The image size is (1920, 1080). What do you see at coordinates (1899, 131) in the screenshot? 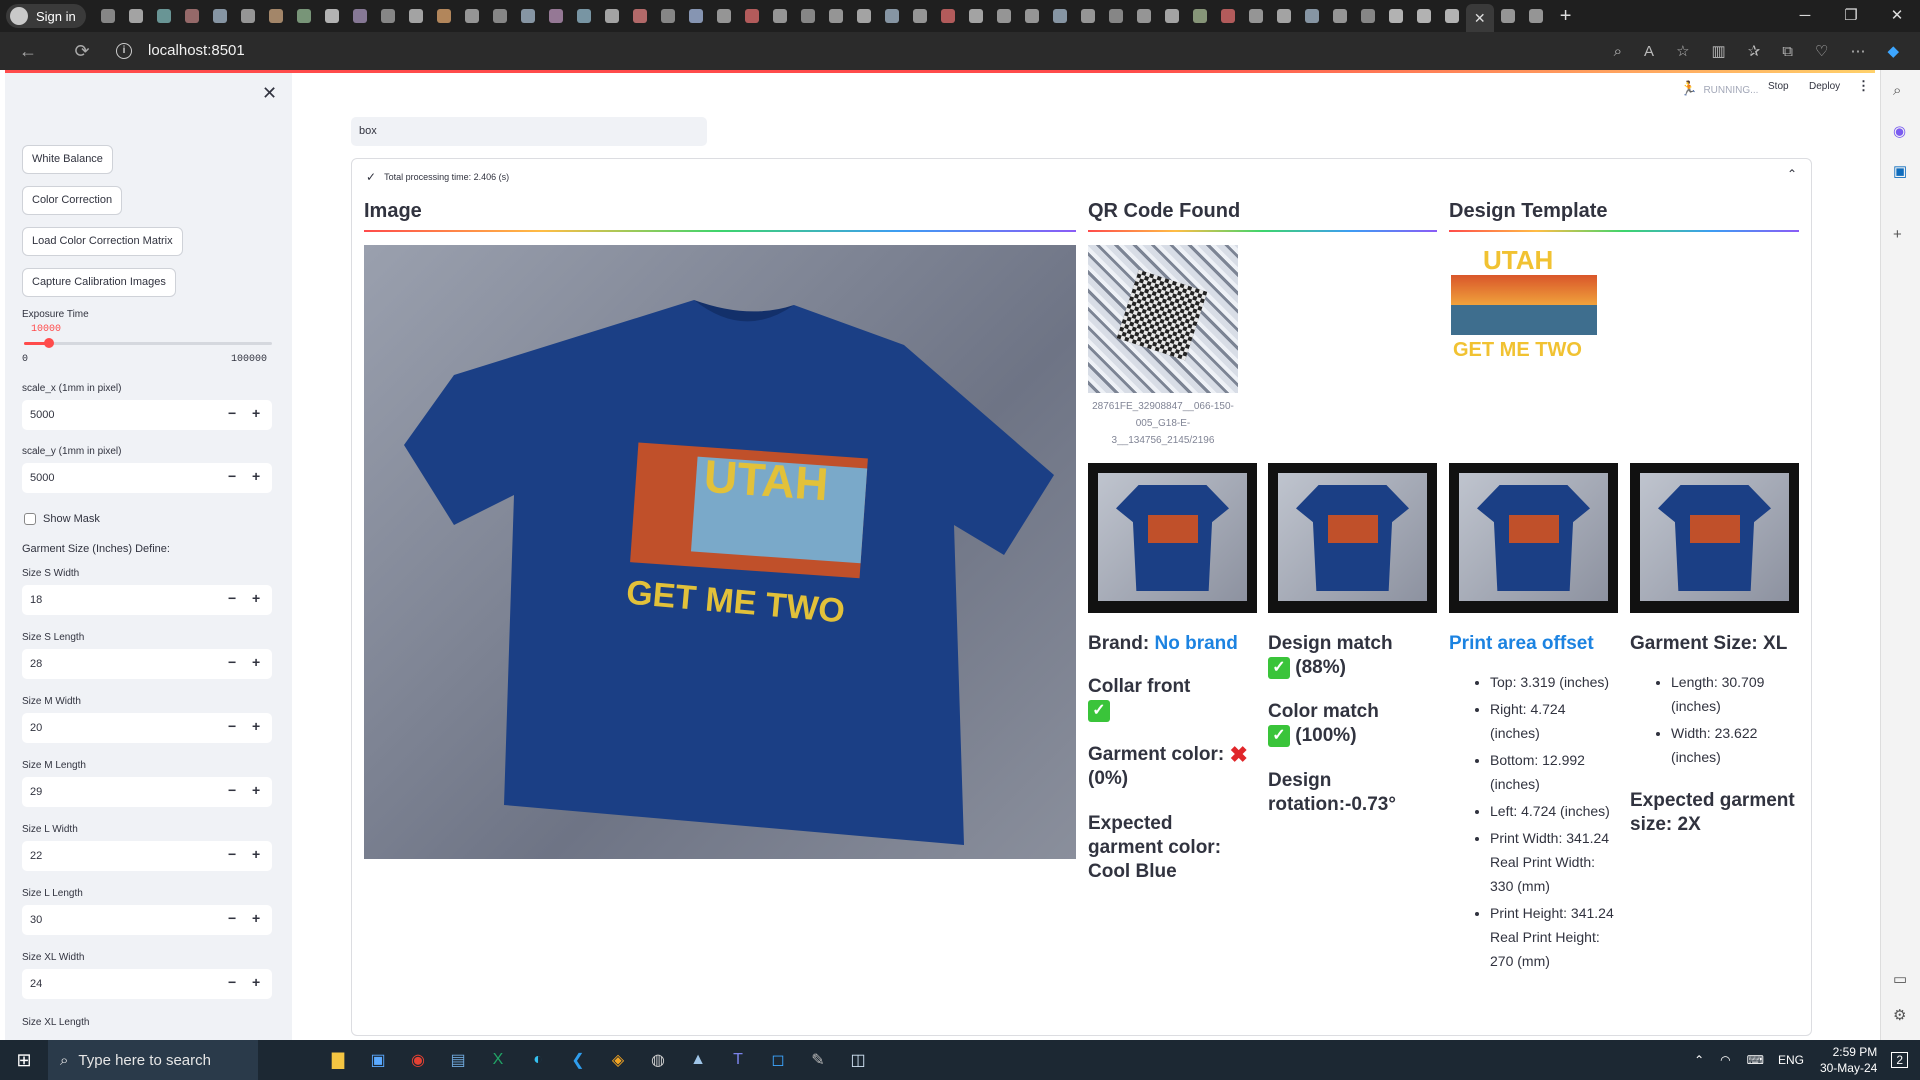
I see `copilot-rail-icon: ◉` at bounding box center [1899, 131].